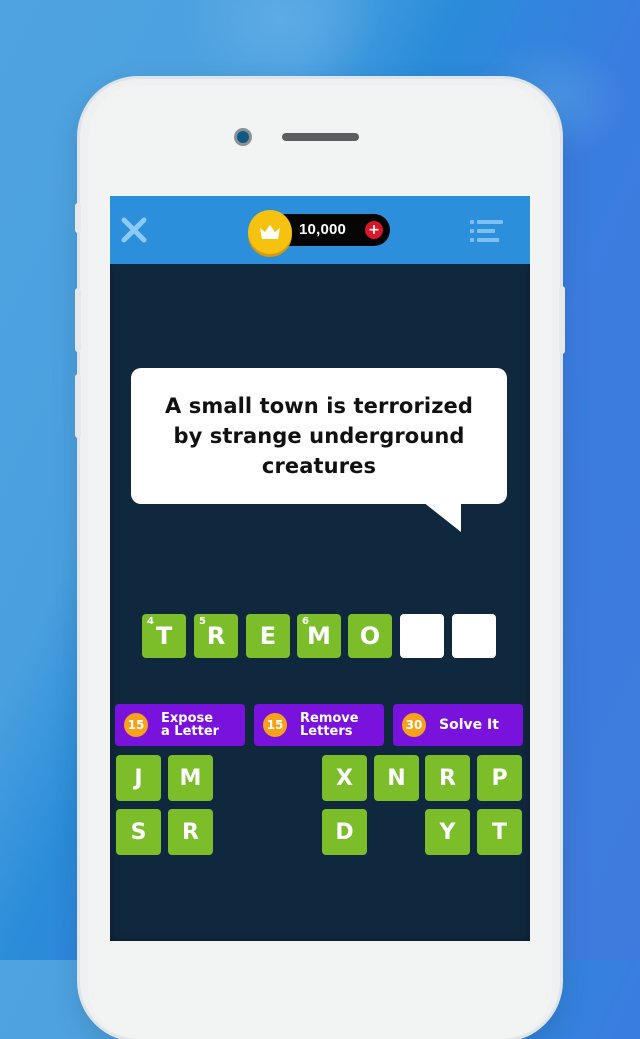  I want to click on slot-letter: E, so click(268, 636).